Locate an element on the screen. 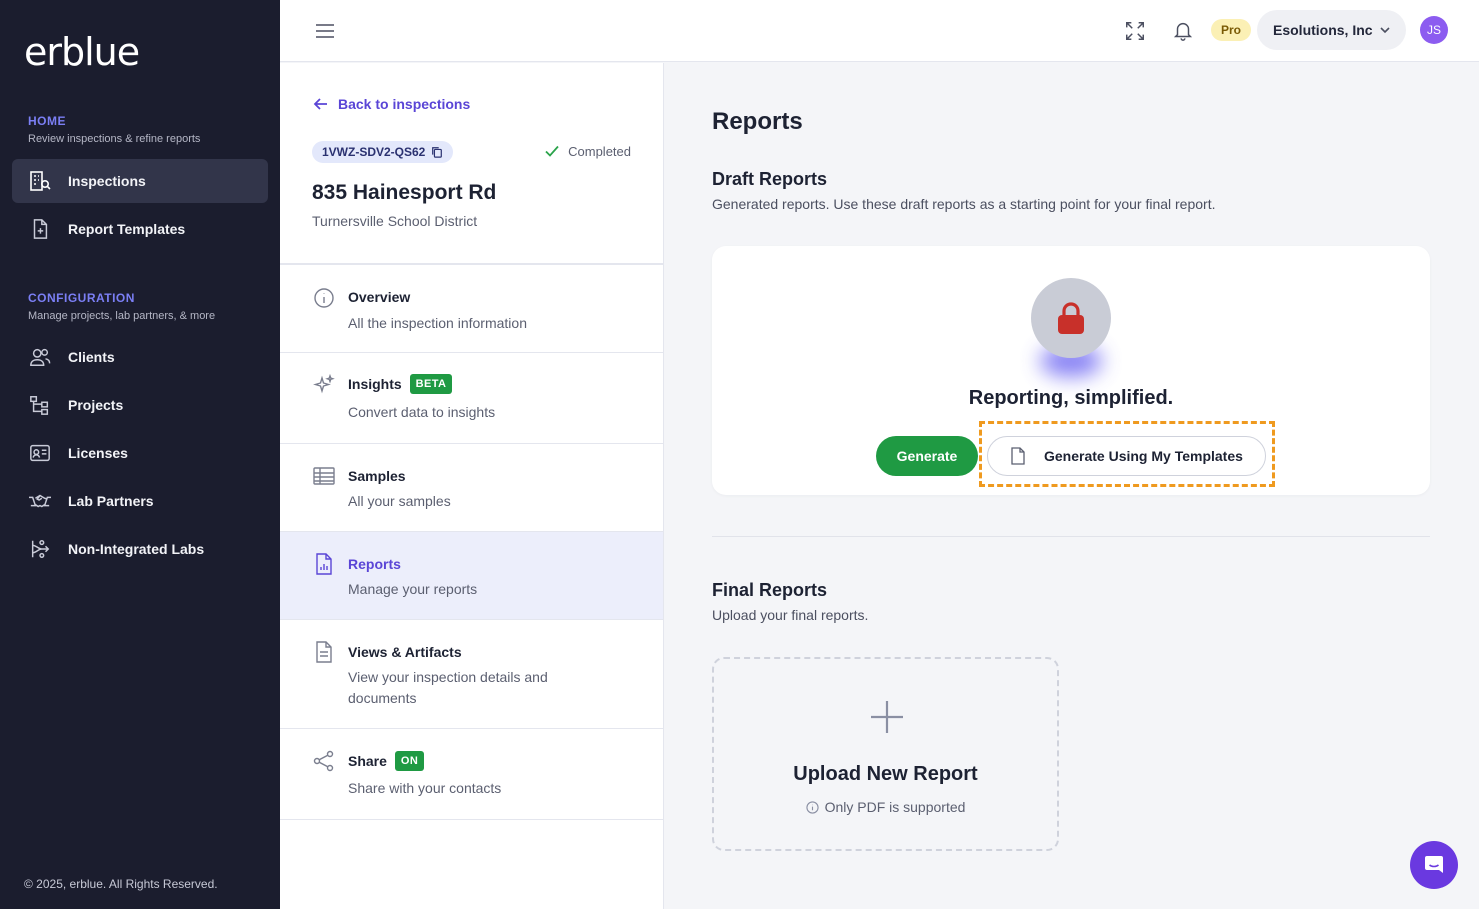 The width and height of the screenshot is (1479, 909). menu-item-title: Share is located at coordinates (367, 761).